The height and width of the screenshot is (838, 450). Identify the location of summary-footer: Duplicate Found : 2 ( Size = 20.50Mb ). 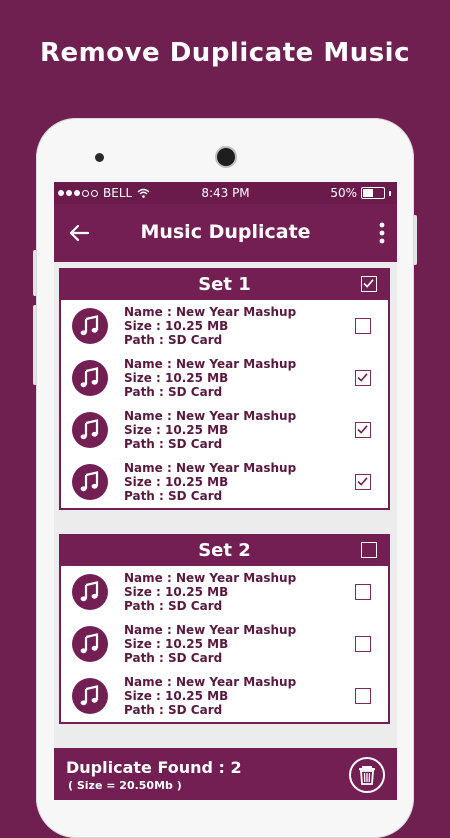
(225, 774).